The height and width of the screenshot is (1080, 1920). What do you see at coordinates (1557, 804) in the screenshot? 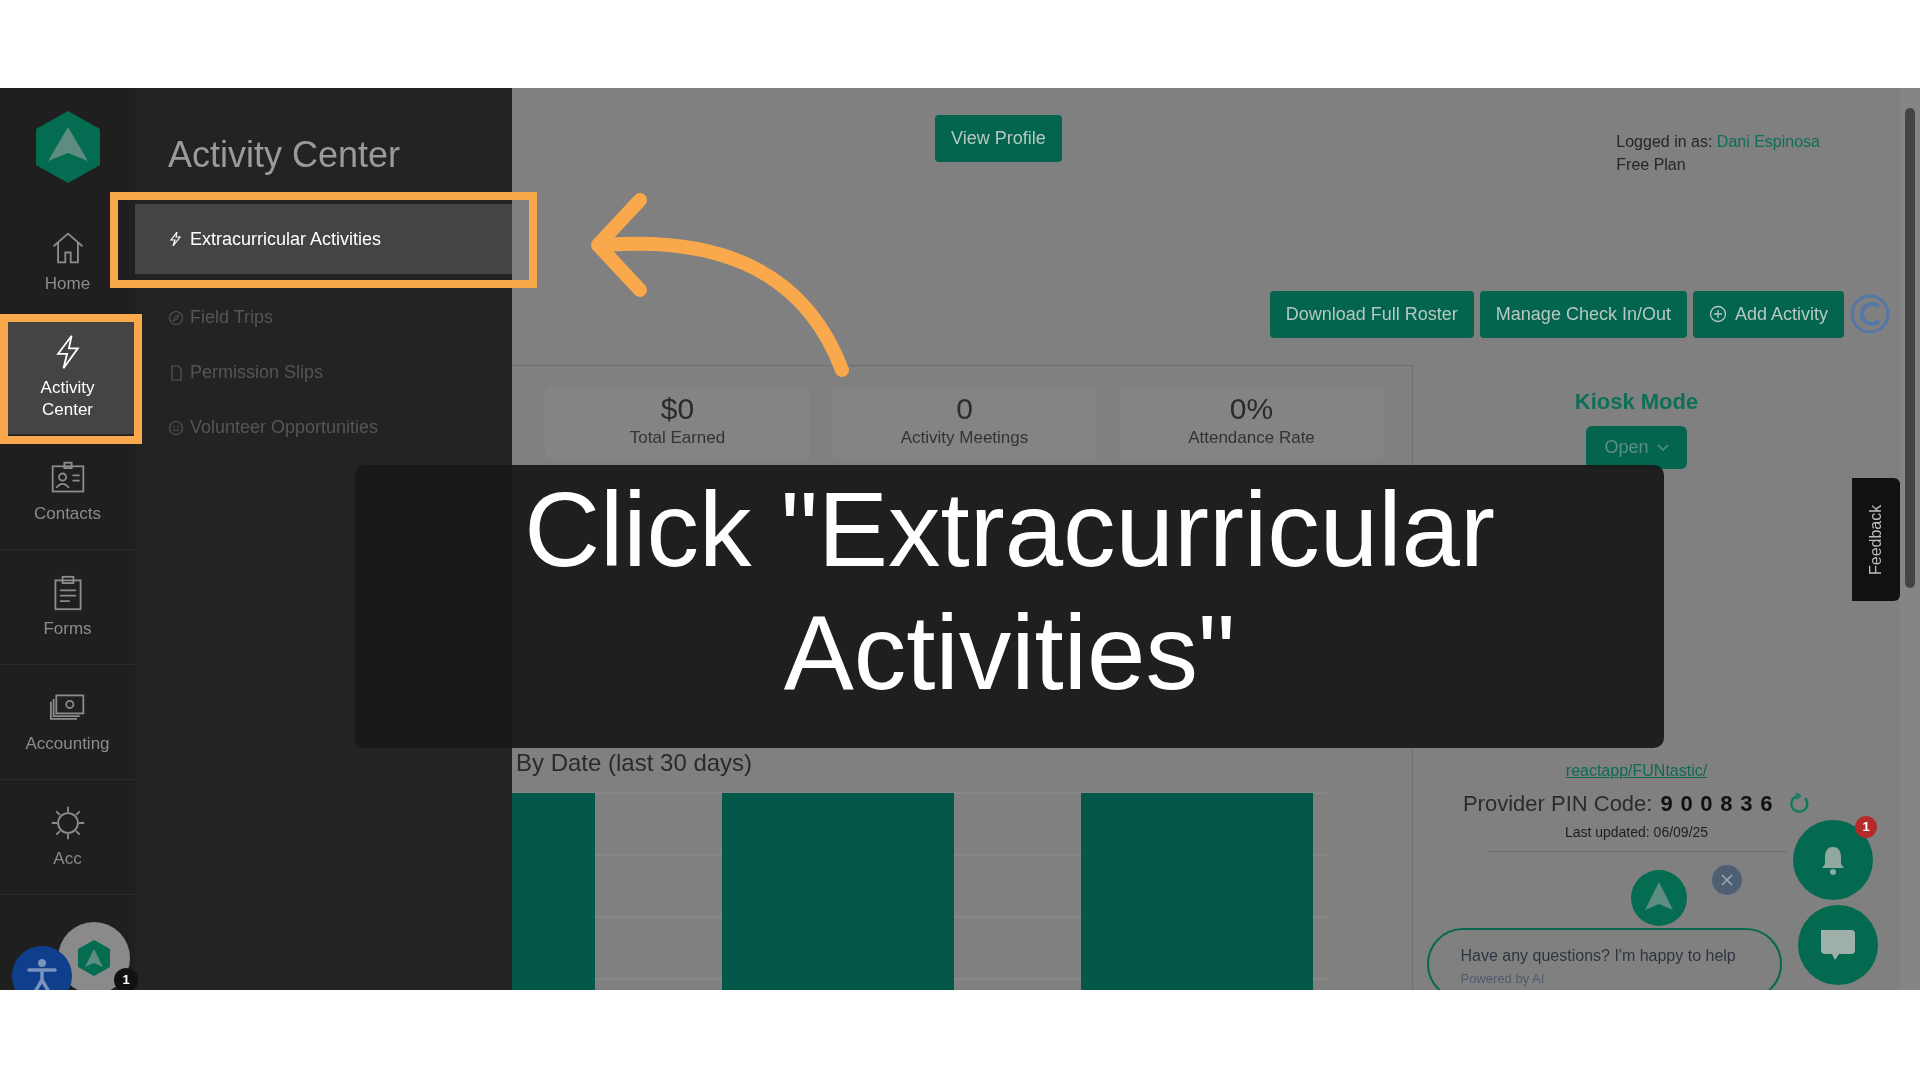
I see `pin-label: Provider PIN Code:` at bounding box center [1557, 804].